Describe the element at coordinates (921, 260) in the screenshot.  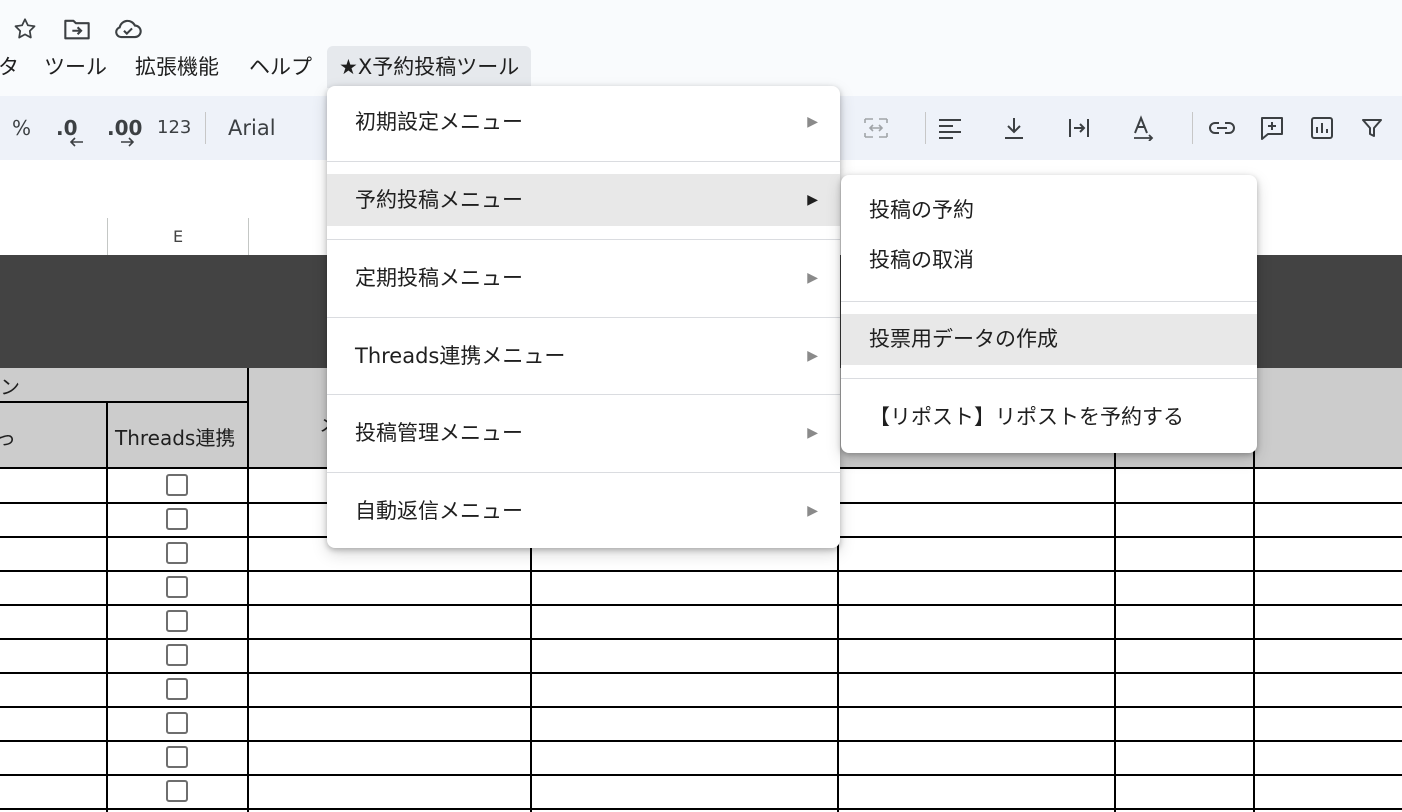
I see `submenu-item-label: 投稿の取消` at that location.